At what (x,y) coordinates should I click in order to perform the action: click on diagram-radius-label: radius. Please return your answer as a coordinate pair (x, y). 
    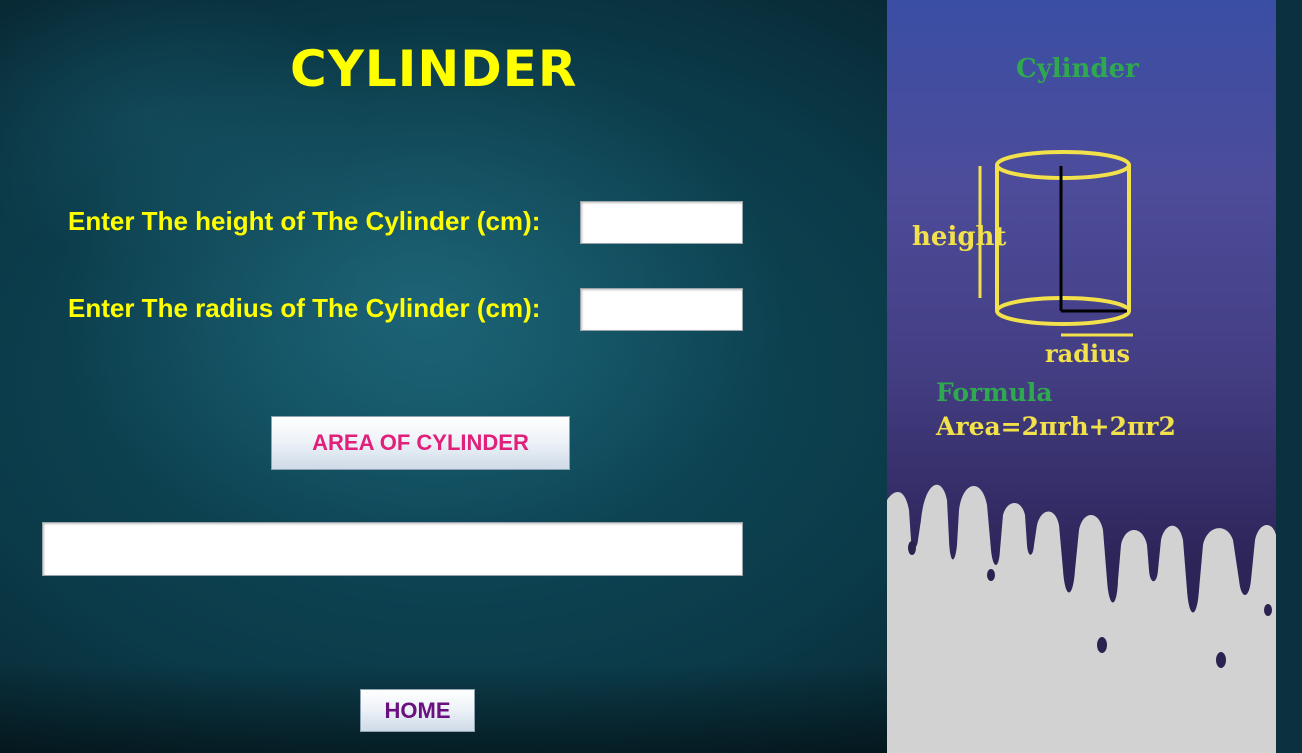
    Looking at the image, I should click on (1088, 353).